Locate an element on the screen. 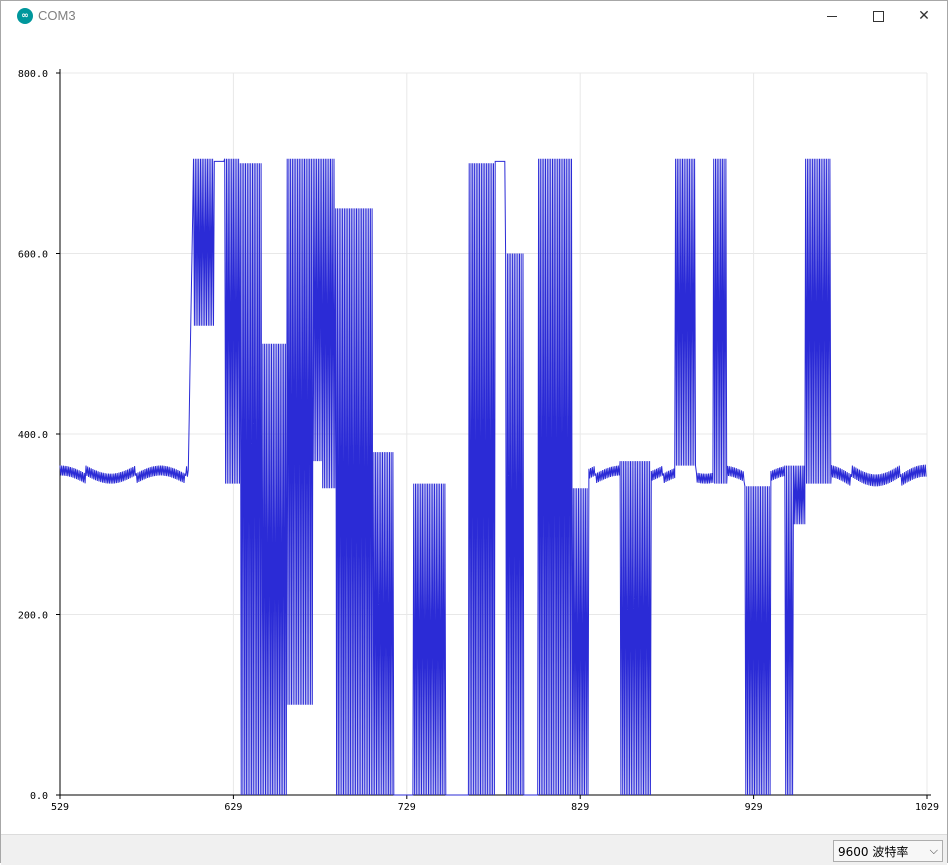 The image size is (950, 865). maximize-icon is located at coordinates (878, 16).